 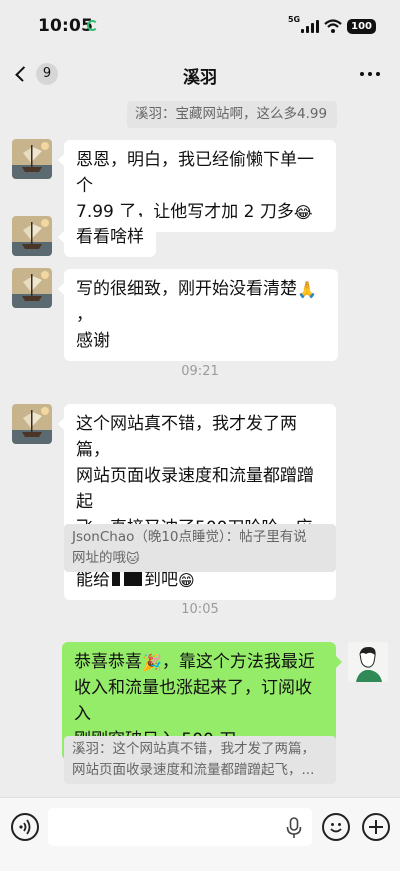 What do you see at coordinates (200, 371) in the screenshot?
I see `timestamp: 09:21` at bounding box center [200, 371].